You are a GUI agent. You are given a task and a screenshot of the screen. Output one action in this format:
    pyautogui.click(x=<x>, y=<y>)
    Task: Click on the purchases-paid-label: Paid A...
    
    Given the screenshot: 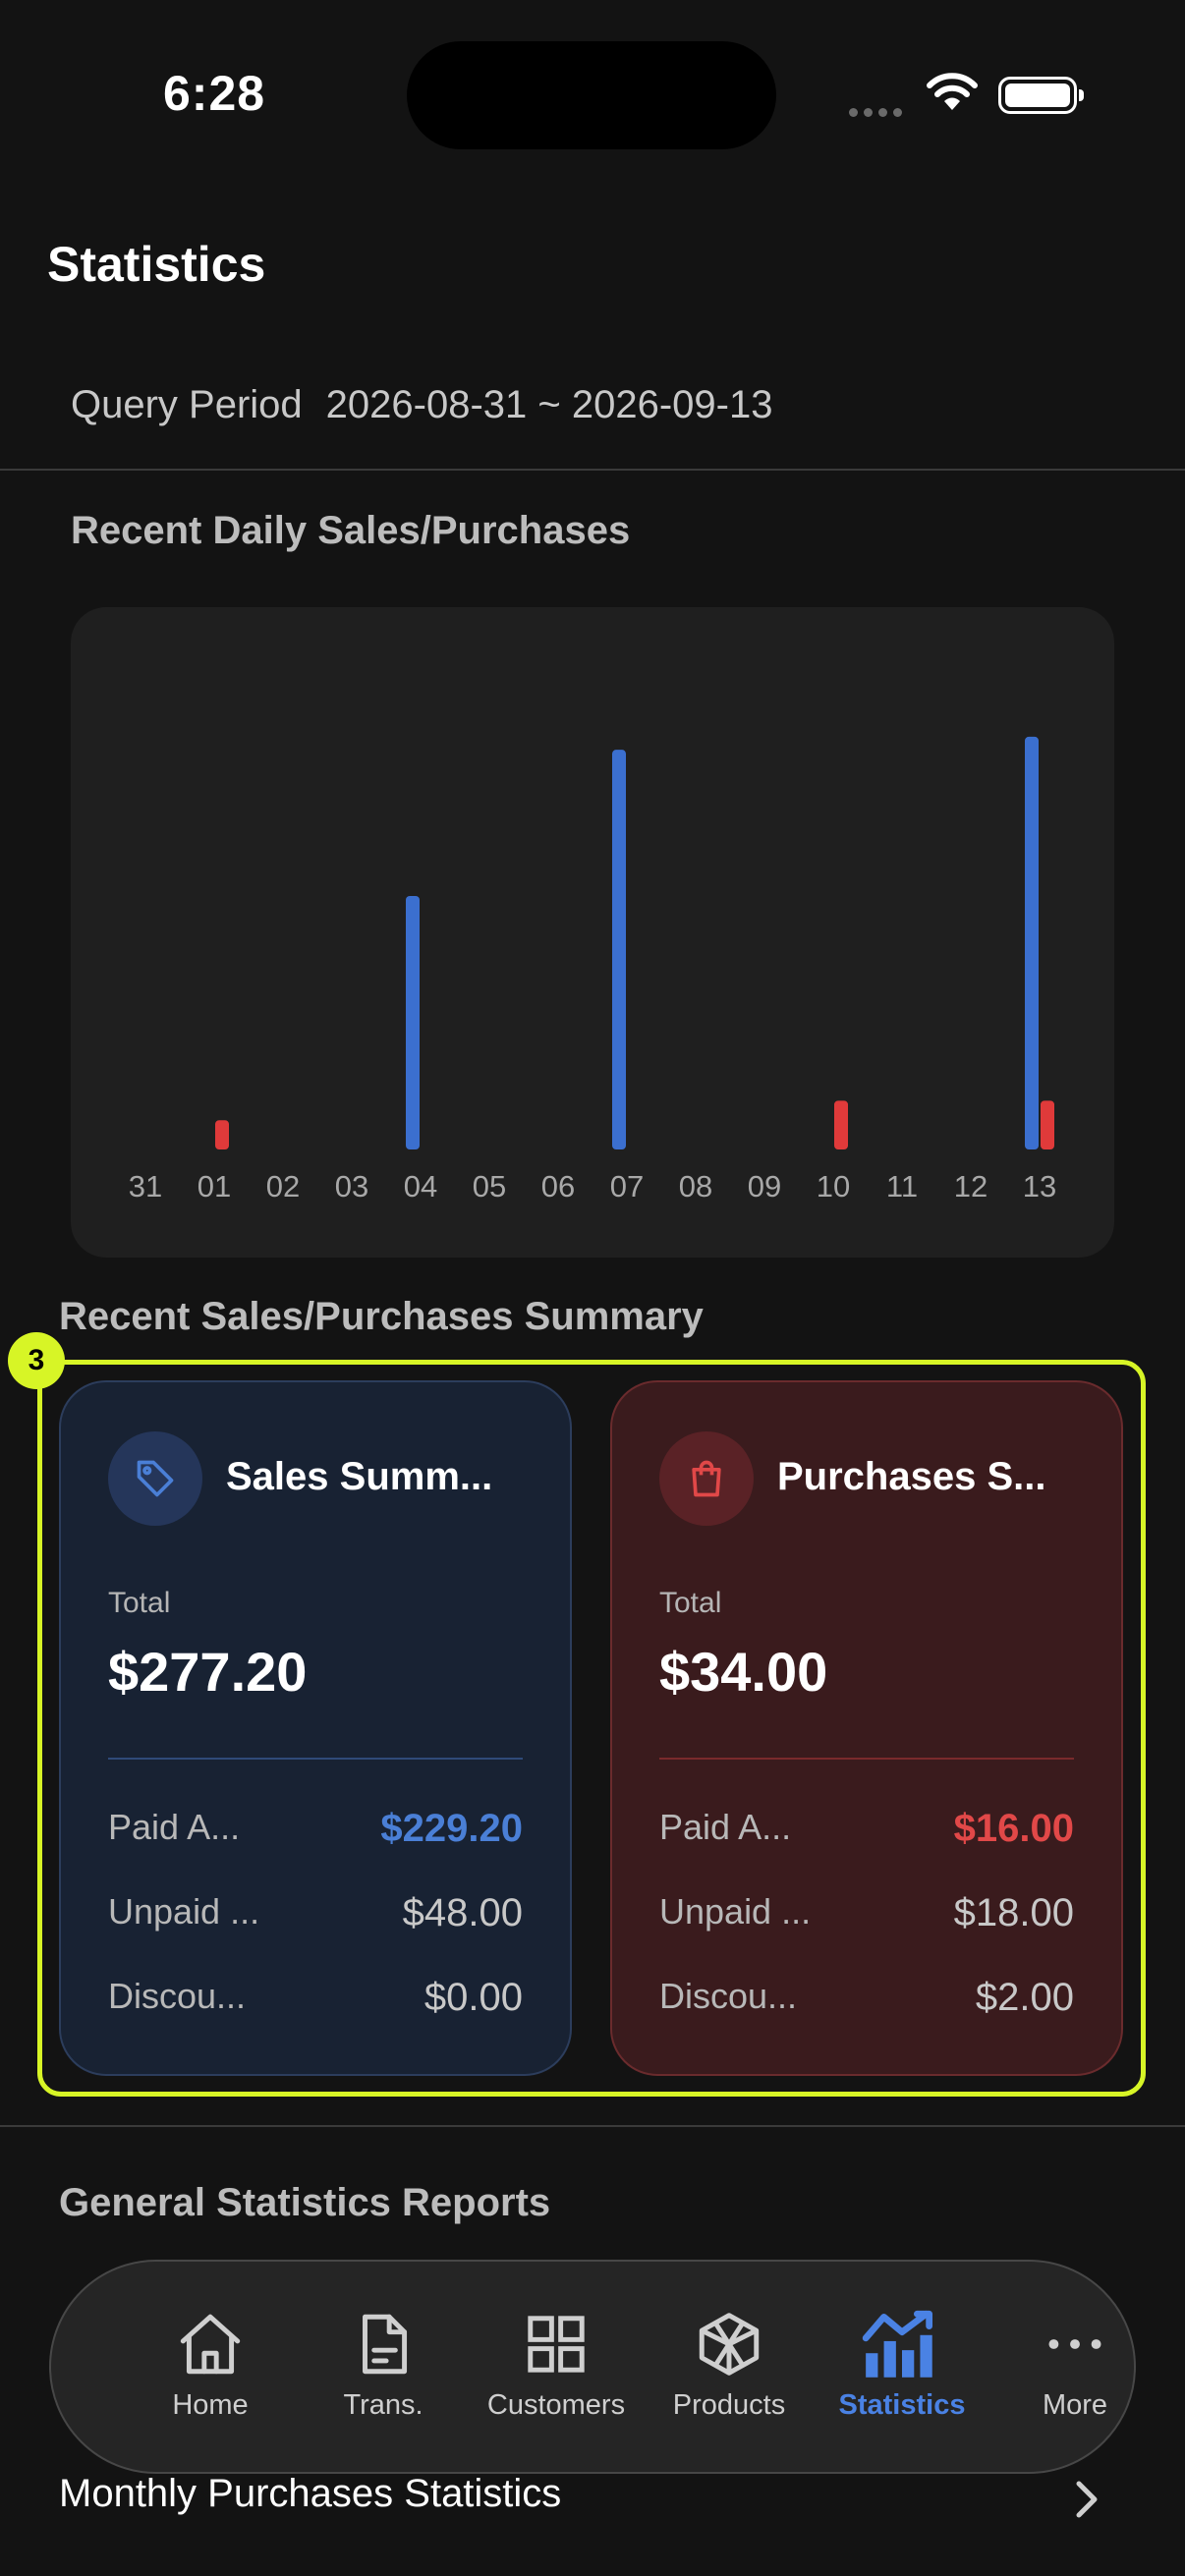 What is the action you would take?
    pyautogui.click(x=726, y=1827)
    